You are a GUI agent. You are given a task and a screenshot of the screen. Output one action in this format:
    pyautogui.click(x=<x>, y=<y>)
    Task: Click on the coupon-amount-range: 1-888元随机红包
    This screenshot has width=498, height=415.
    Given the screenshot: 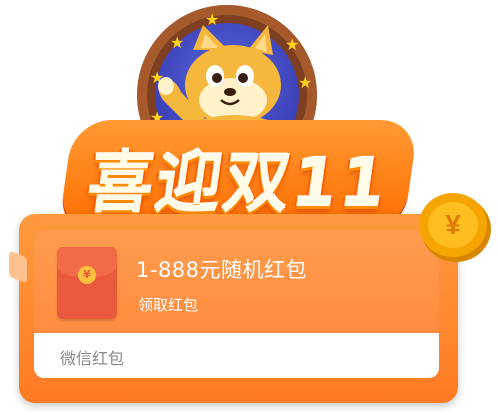 What is the action you would take?
    pyautogui.click(x=222, y=270)
    